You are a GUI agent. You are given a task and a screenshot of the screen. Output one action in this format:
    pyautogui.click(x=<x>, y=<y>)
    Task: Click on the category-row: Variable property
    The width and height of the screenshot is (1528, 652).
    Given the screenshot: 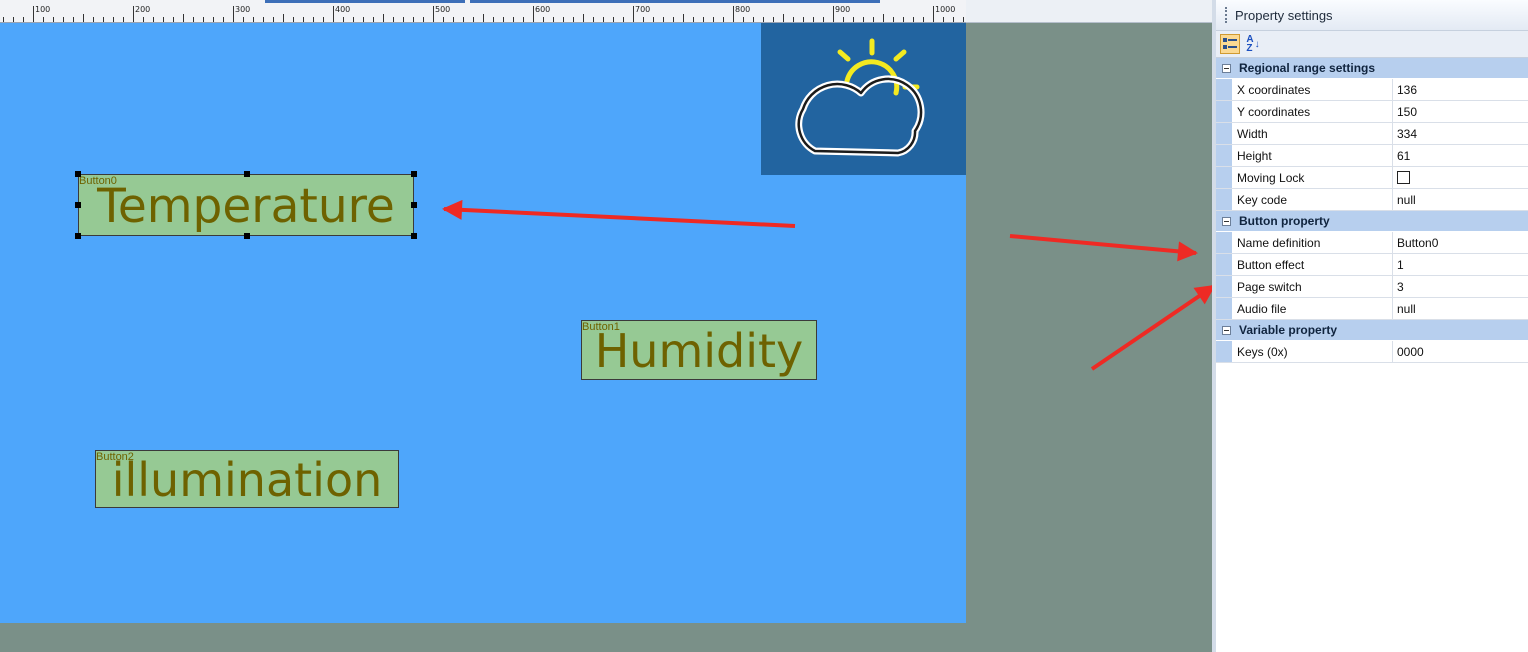 What is the action you would take?
    pyautogui.click(x=1372, y=330)
    